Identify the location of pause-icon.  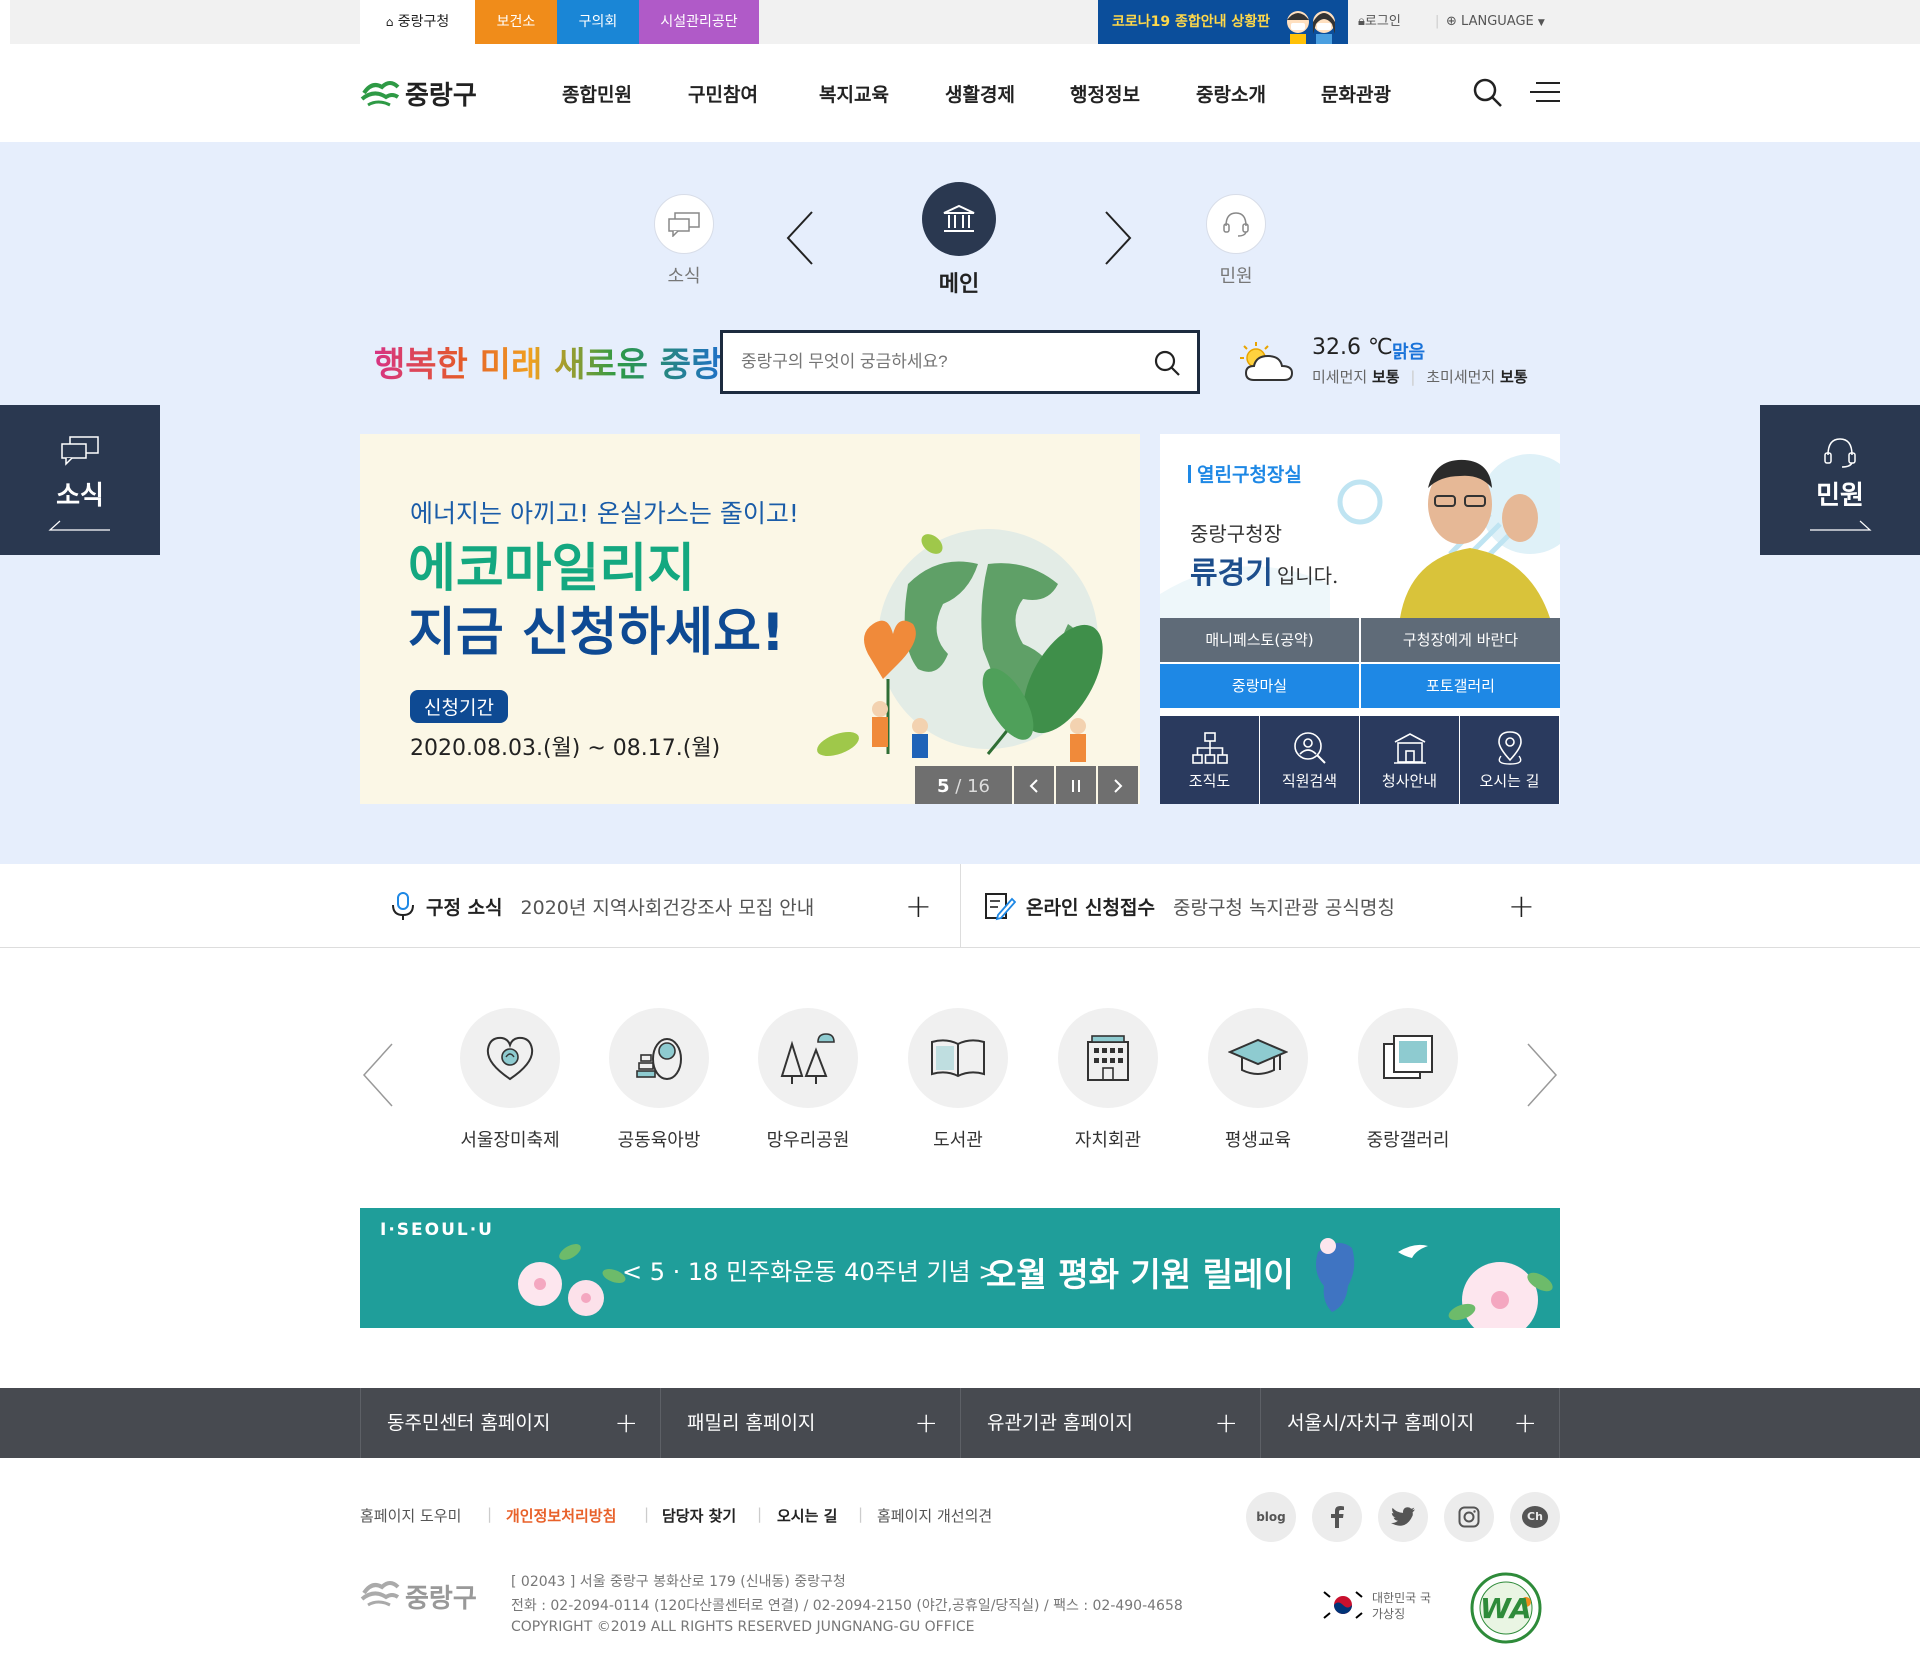
(1076, 786).